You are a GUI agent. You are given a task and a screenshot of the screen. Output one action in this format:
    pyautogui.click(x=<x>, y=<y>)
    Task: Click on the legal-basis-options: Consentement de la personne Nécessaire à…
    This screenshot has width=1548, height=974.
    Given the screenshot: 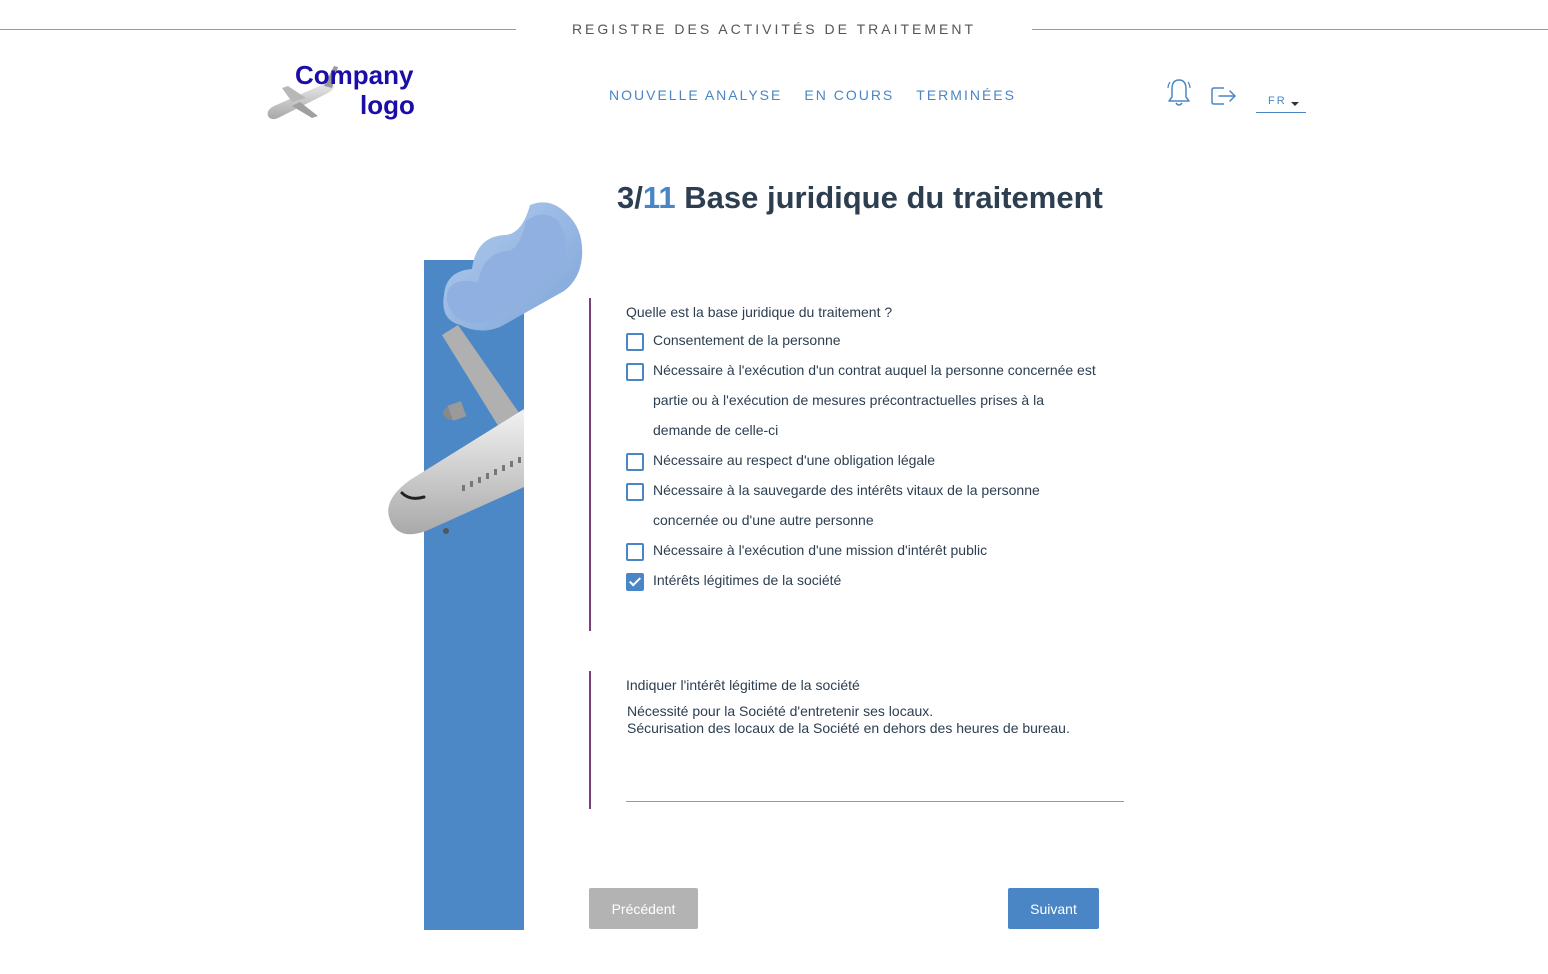 What is the action you would take?
    pyautogui.click(x=866, y=465)
    